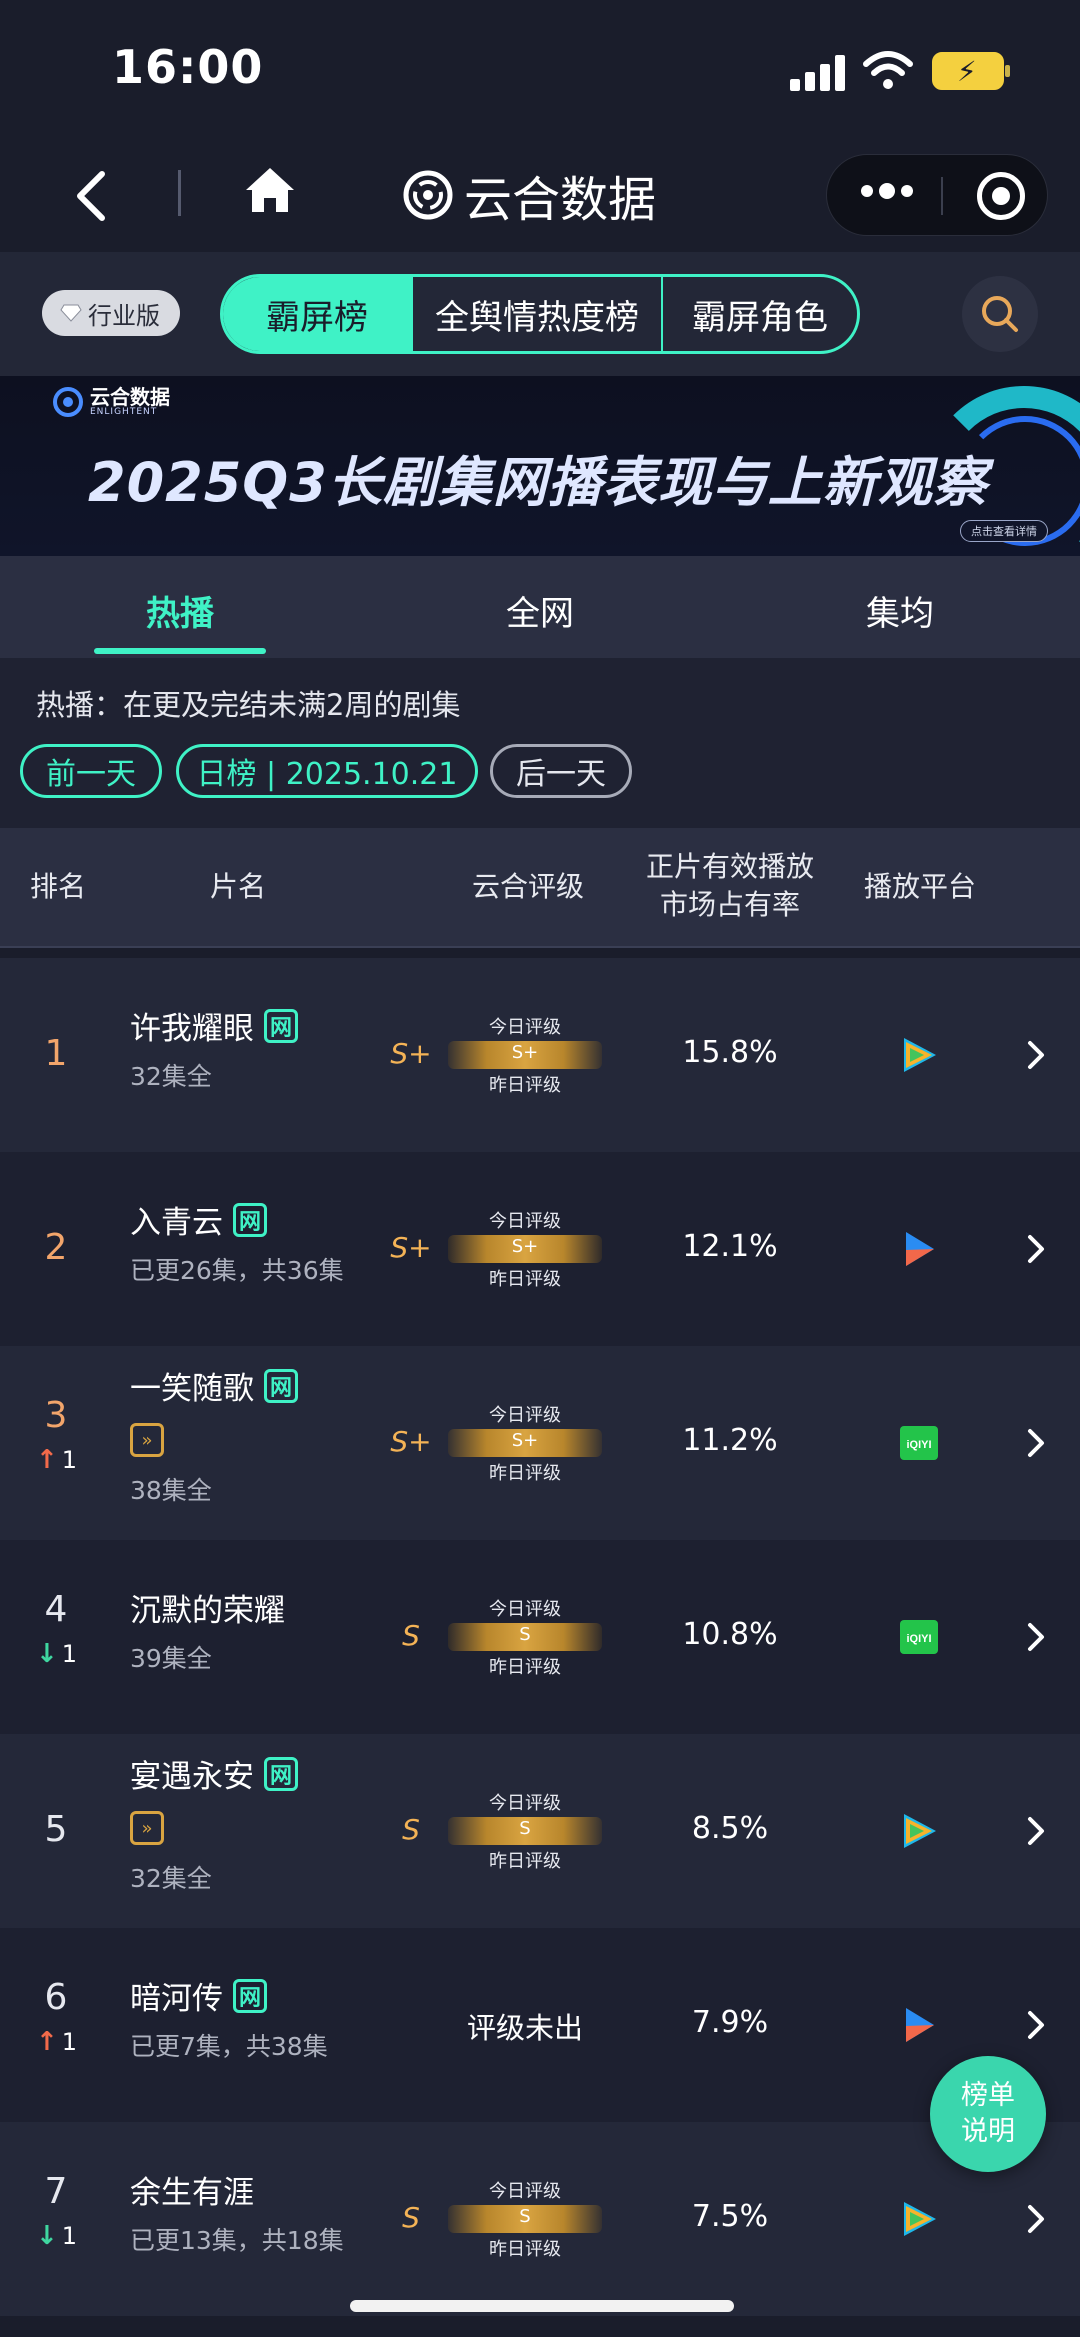 The image size is (1080, 2337). What do you see at coordinates (538, 482) in the screenshot?
I see `banner-headline: 2025Q3长剧集网播表现与上新观察` at bounding box center [538, 482].